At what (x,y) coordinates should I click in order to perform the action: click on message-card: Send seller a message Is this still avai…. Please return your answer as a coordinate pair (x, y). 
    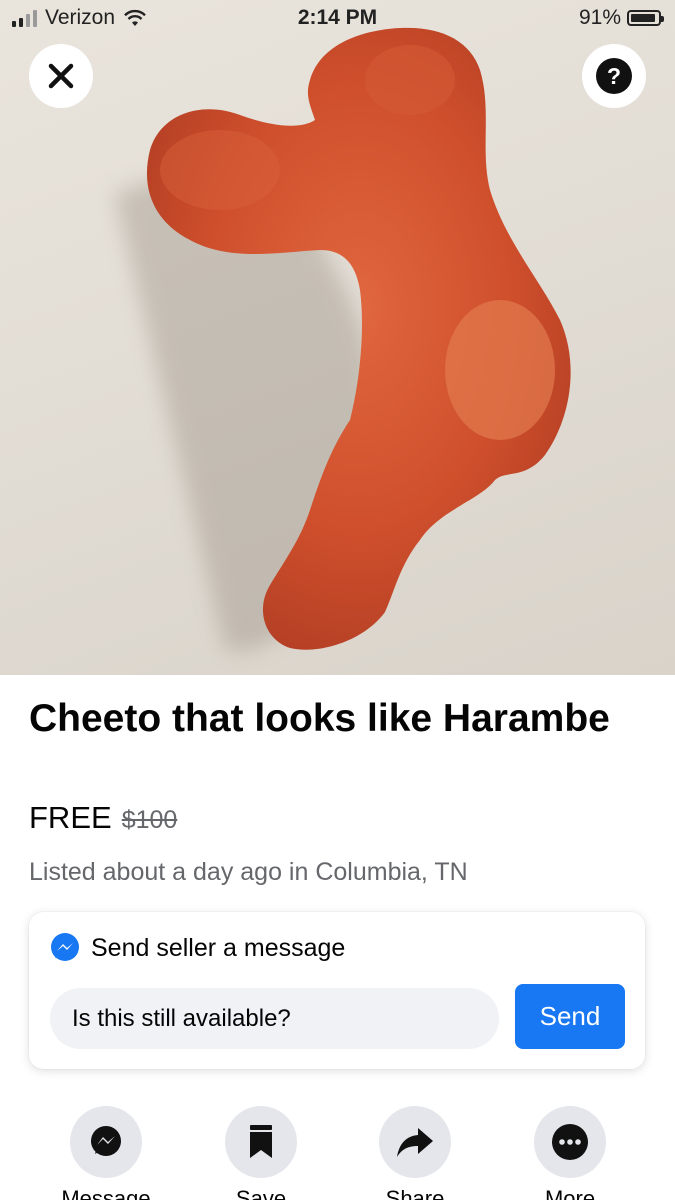
    Looking at the image, I should click on (337, 990).